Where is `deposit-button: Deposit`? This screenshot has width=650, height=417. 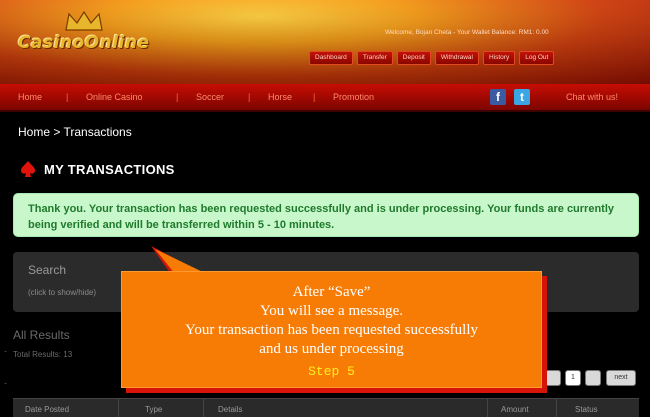
deposit-button: Deposit is located at coordinates (413, 58).